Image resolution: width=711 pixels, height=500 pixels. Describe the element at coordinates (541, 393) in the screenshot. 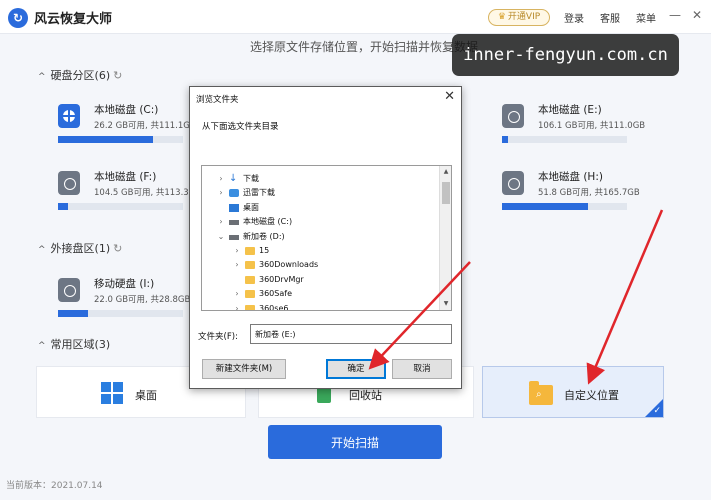

I see `folder-search-icon: ⌕` at that location.